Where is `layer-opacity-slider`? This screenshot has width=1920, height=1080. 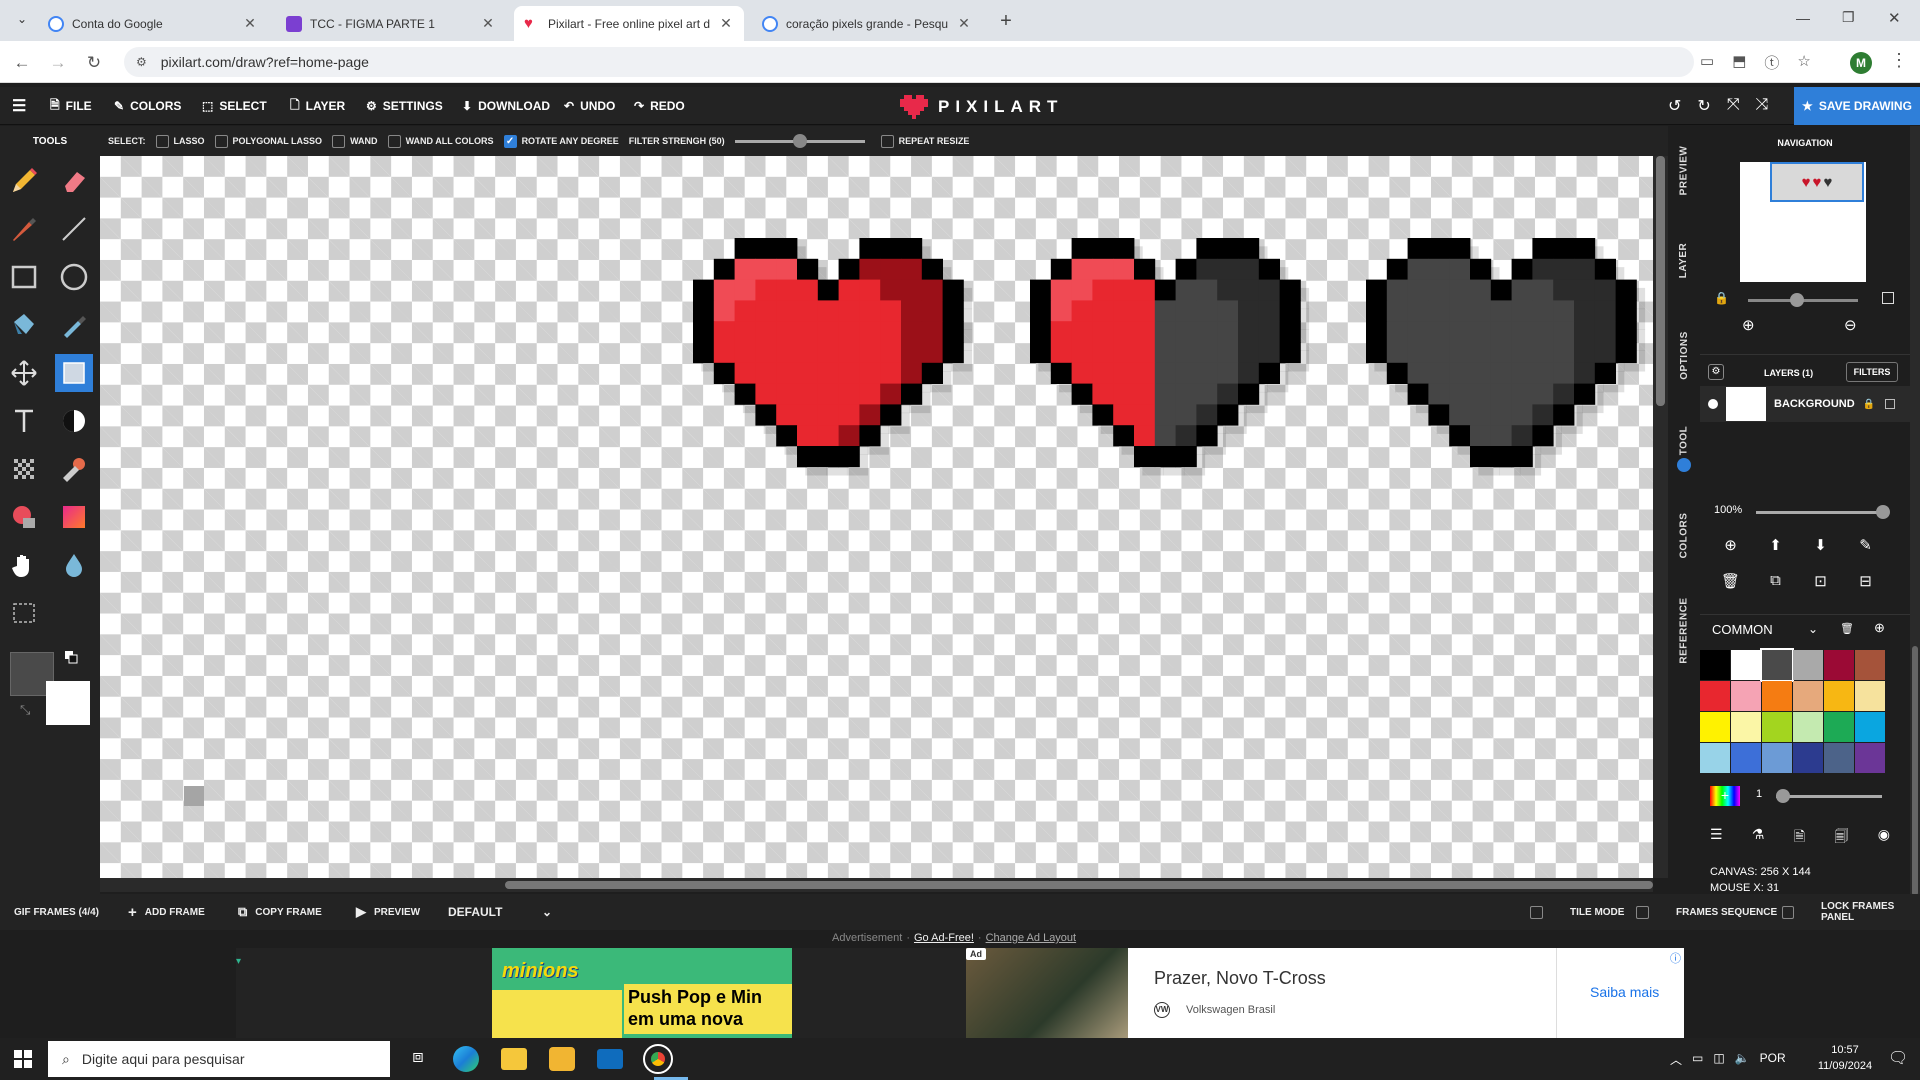
layer-opacity-slider is located at coordinates (1823, 512).